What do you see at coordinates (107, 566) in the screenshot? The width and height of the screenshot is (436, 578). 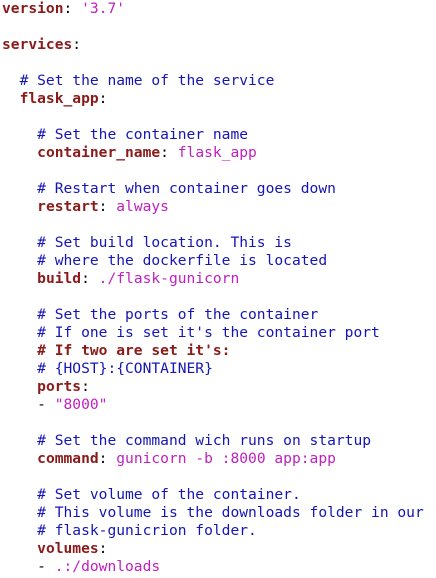 I see `code-token: .:/downloads` at bounding box center [107, 566].